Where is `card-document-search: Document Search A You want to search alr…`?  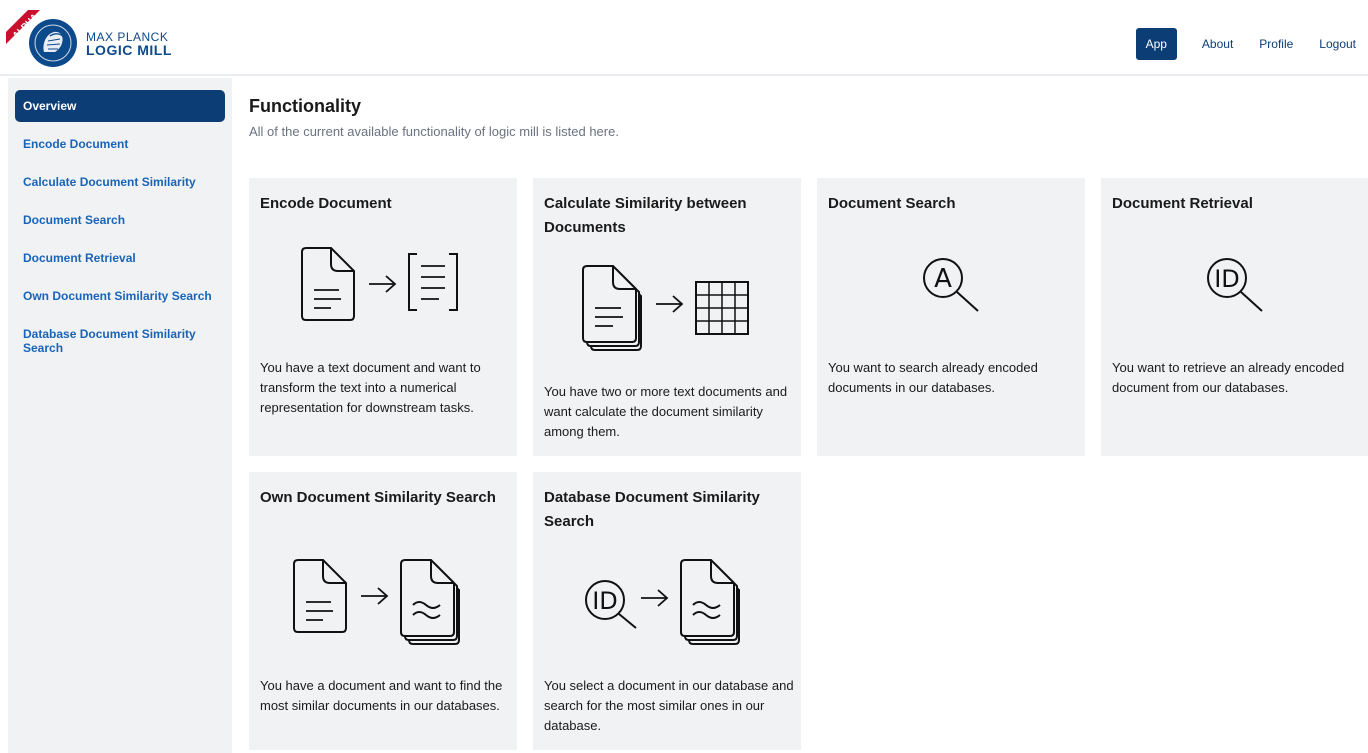
card-document-search: Document Search A You want to search alr… is located at coordinates (951, 317).